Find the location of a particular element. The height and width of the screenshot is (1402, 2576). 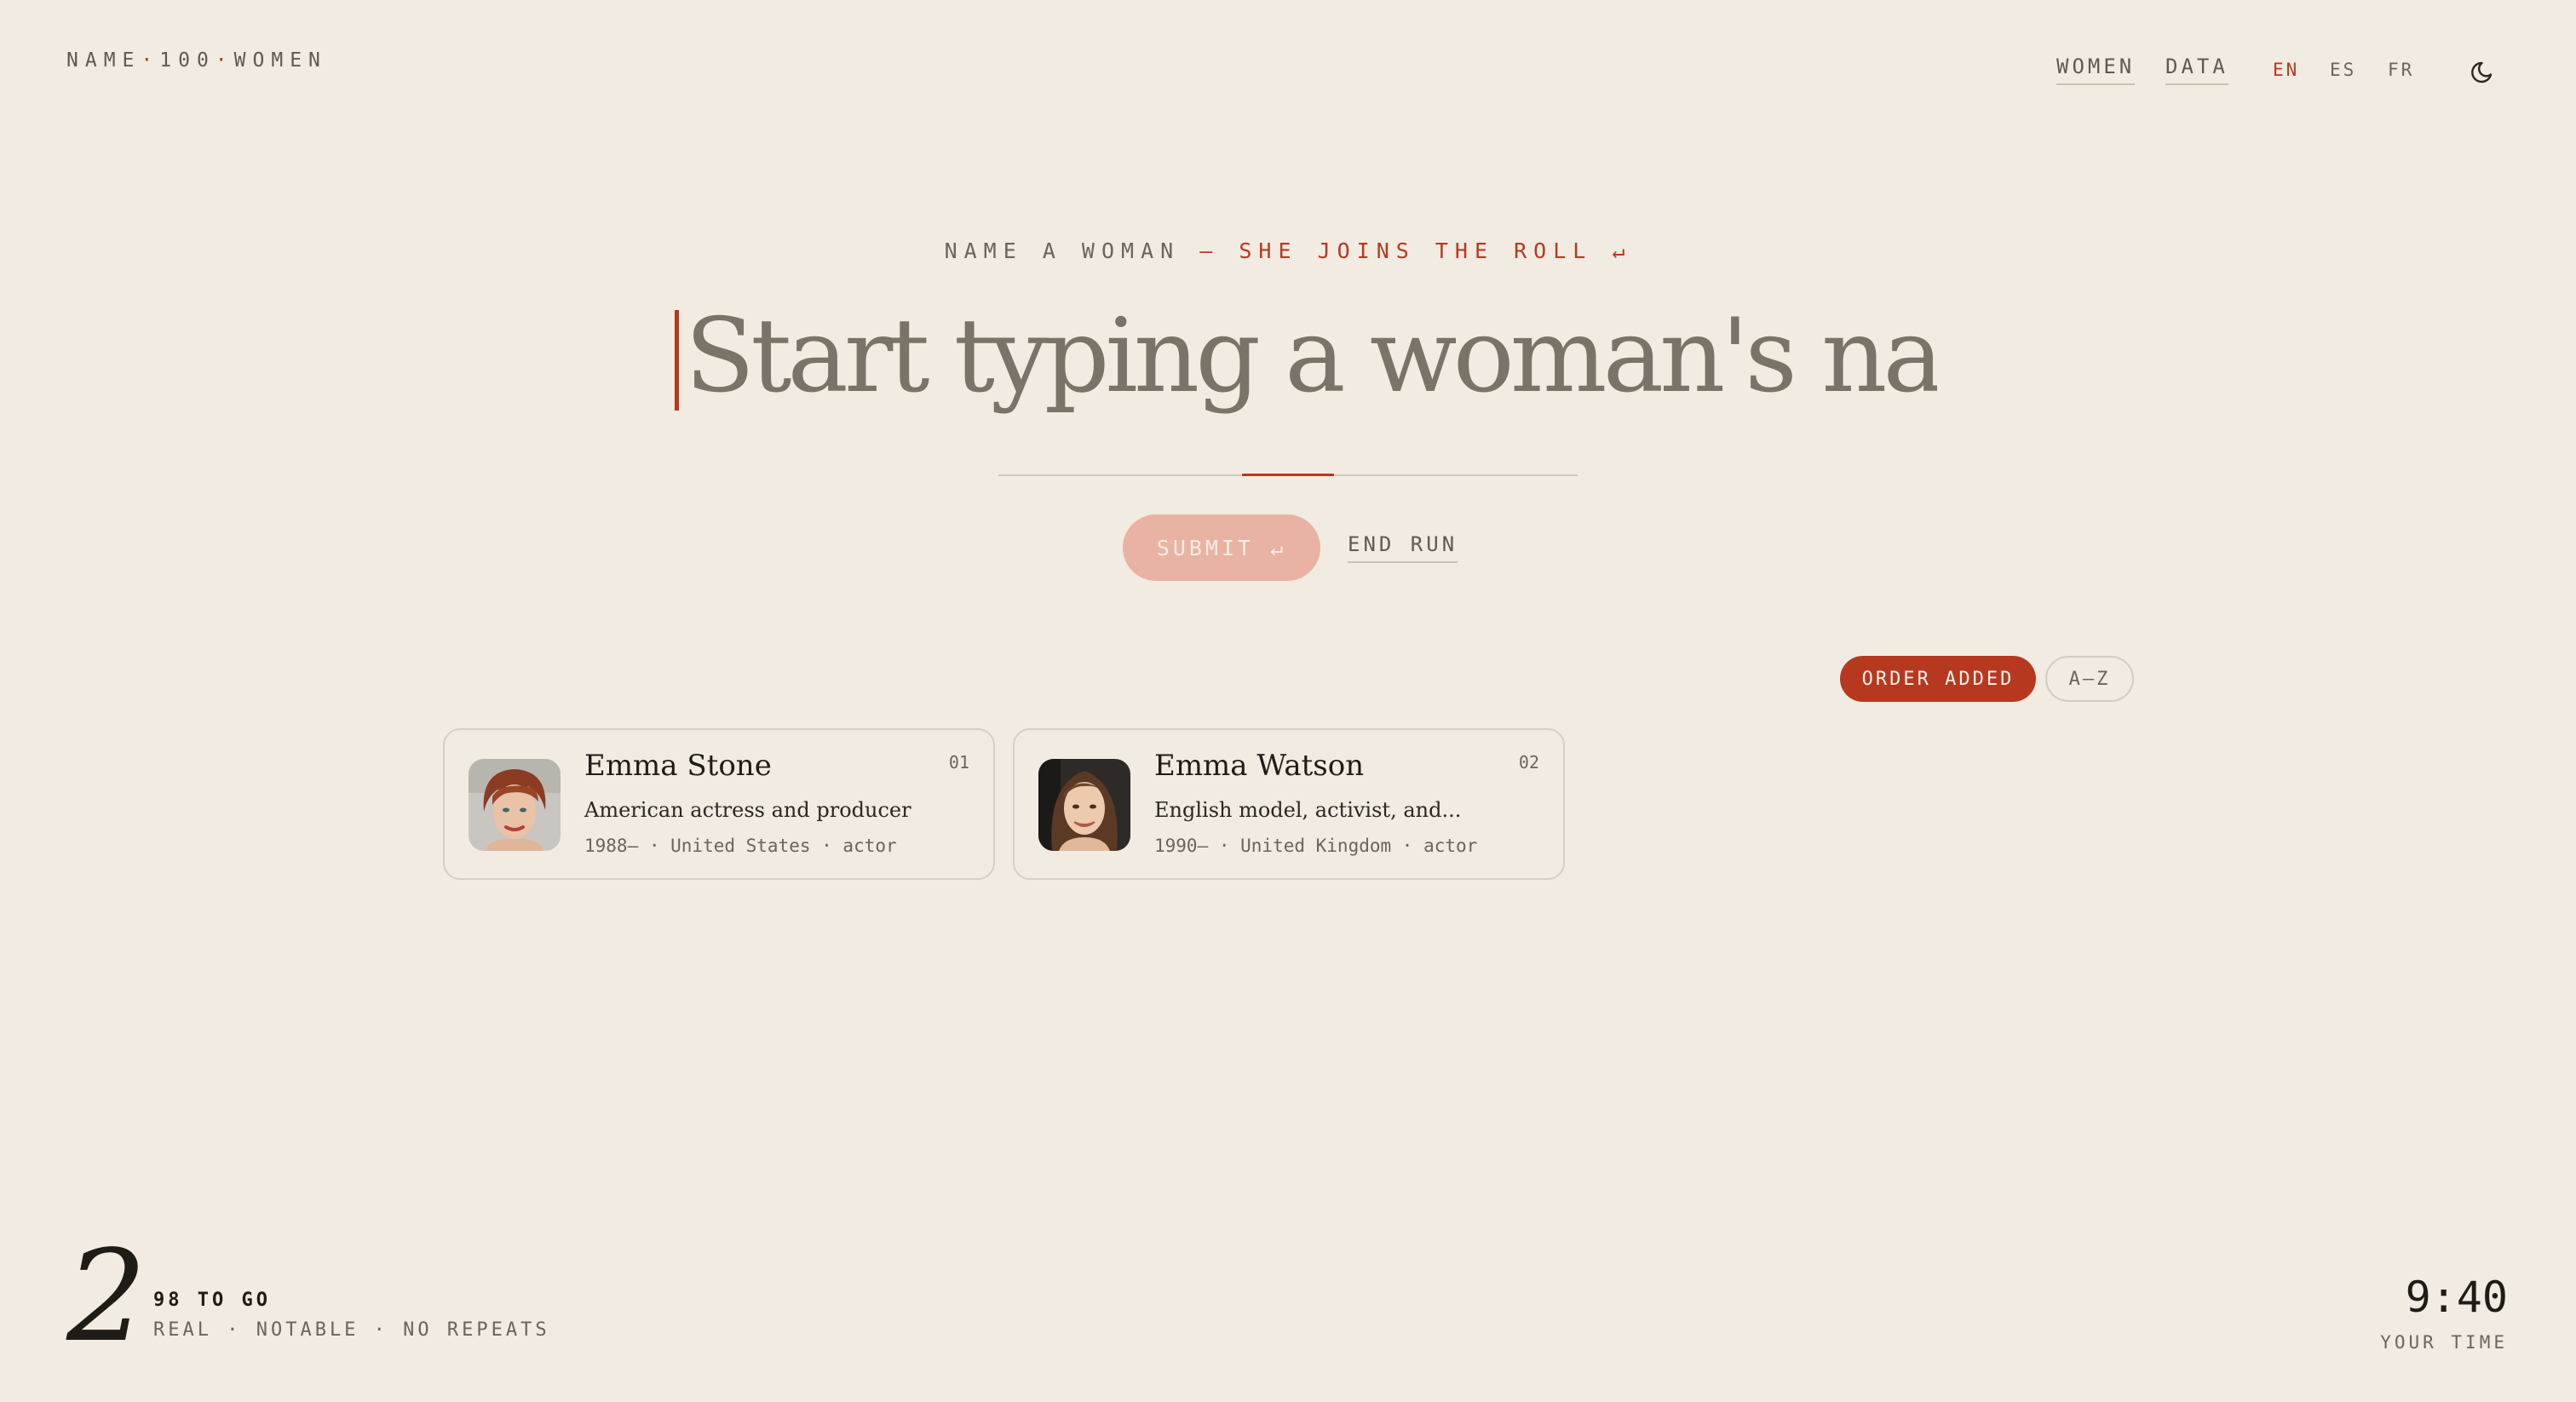

brand-part-number: 100 is located at coordinates (188, 60).